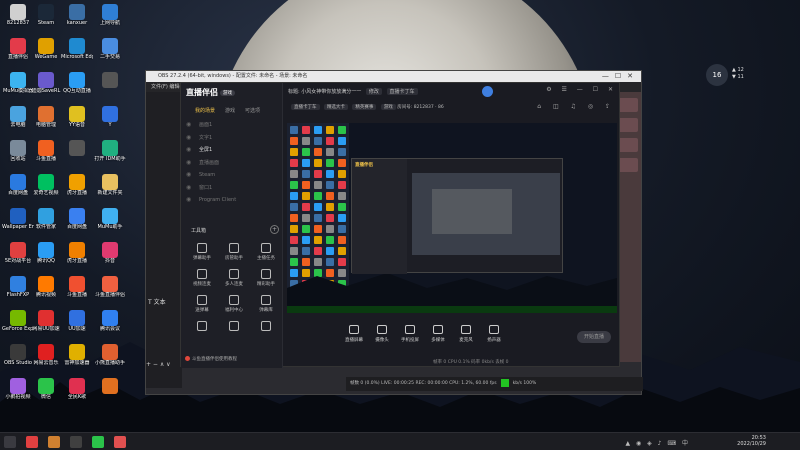 The image size is (800, 450). What do you see at coordinates (110, 19) in the screenshot?
I see `desktop-icon: 上网导航` at bounding box center [110, 19].